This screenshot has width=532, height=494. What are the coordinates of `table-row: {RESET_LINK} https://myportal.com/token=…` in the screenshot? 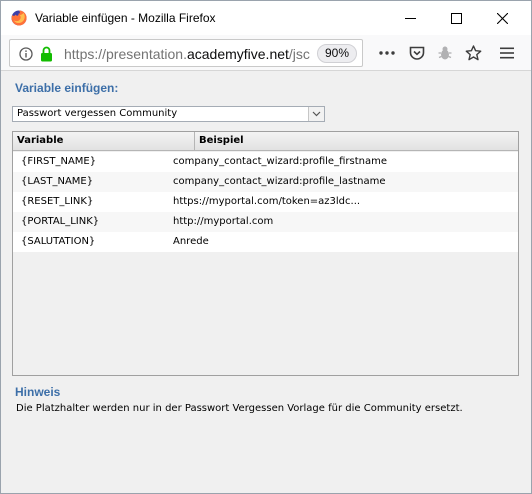 It's located at (265, 202).